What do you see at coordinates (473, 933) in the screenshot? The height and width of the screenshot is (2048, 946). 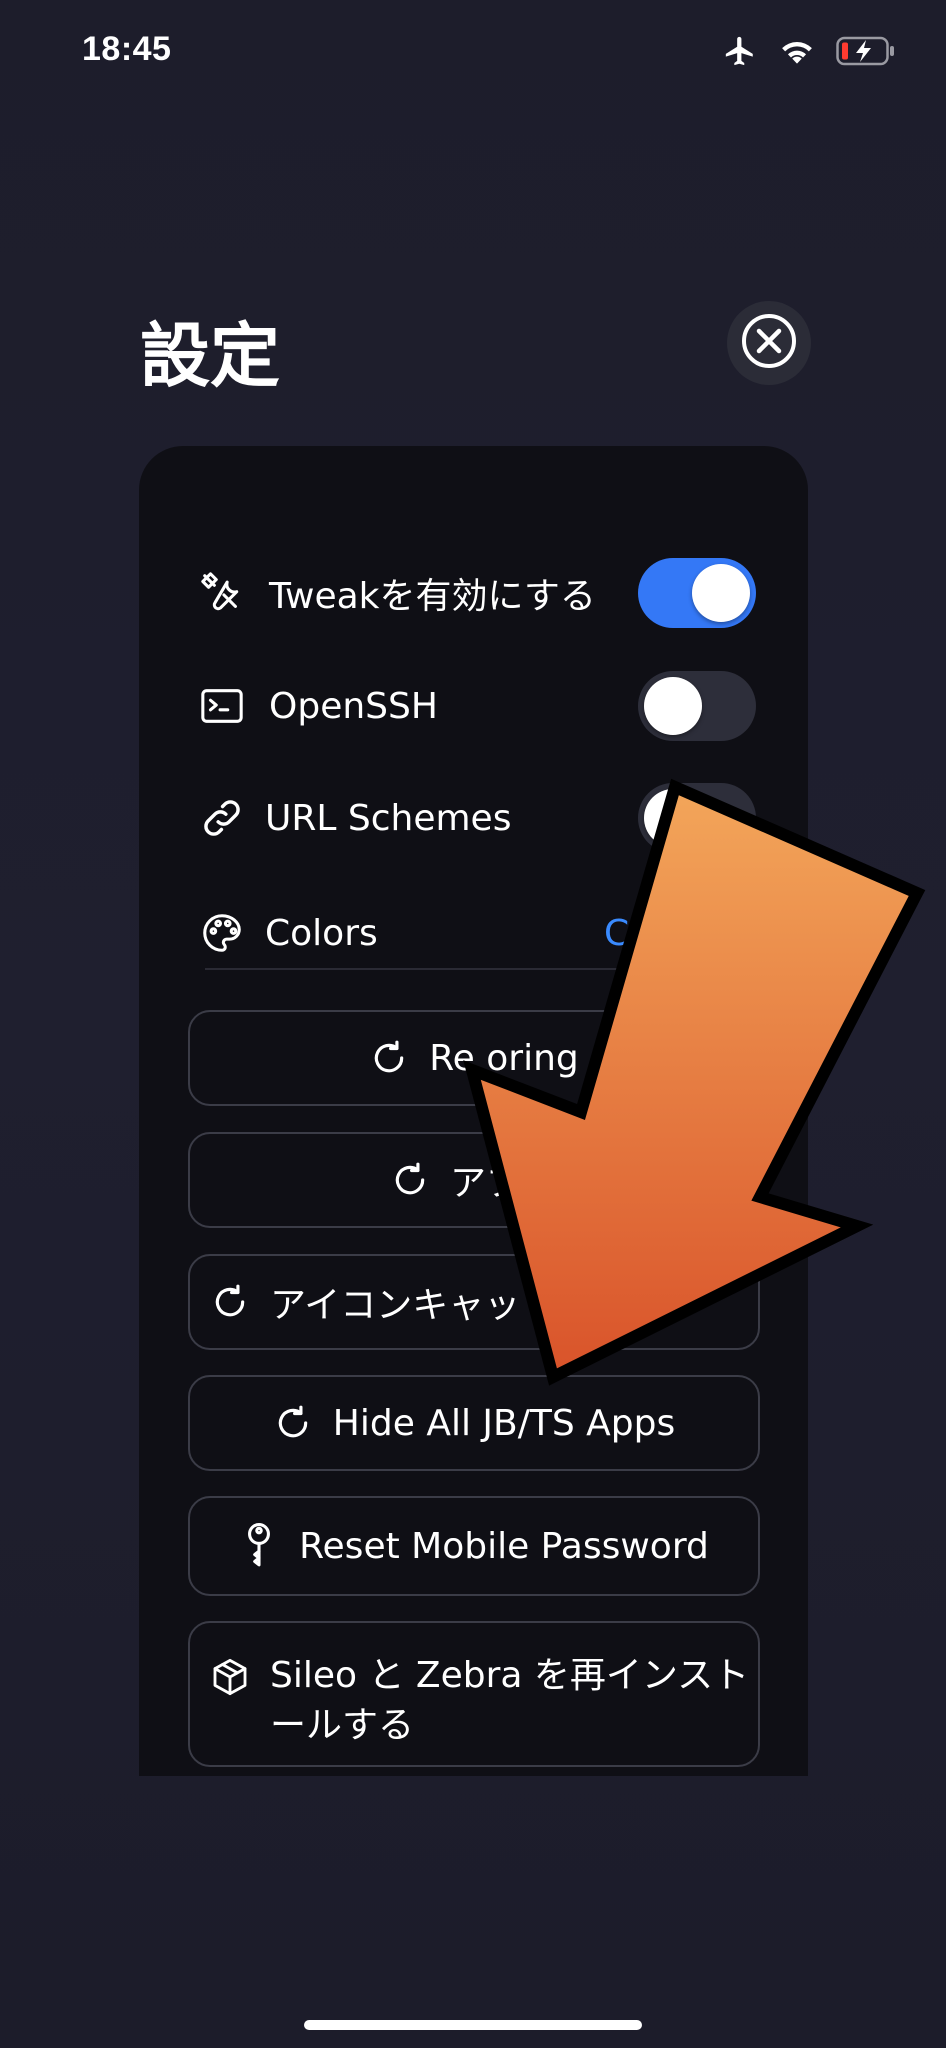 I see `colors-row: Colors Co` at bounding box center [473, 933].